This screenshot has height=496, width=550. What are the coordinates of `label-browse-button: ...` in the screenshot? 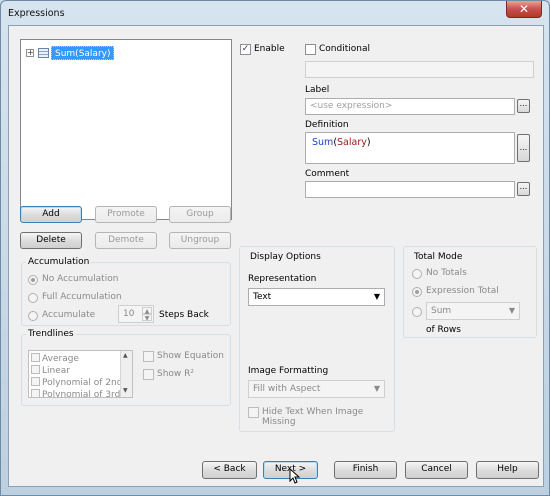 It's located at (523, 106).